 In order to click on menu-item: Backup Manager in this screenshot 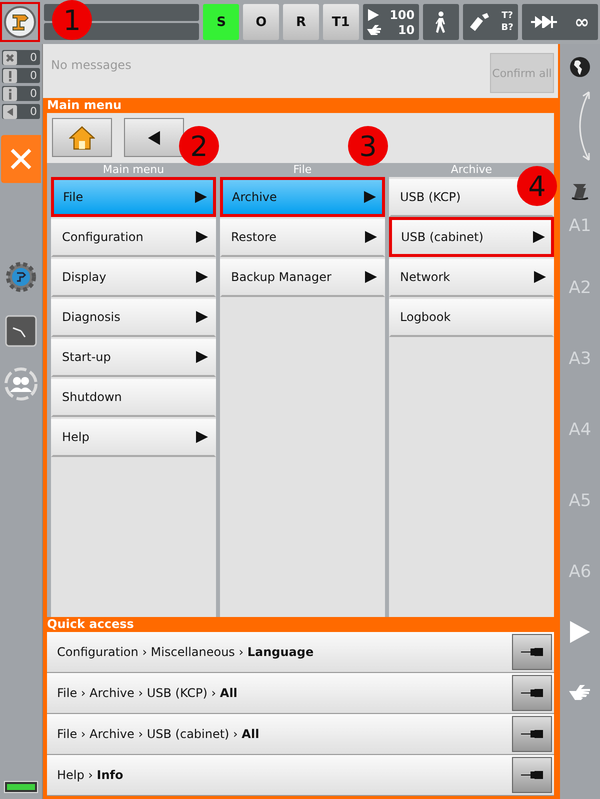, I will do `click(302, 277)`.